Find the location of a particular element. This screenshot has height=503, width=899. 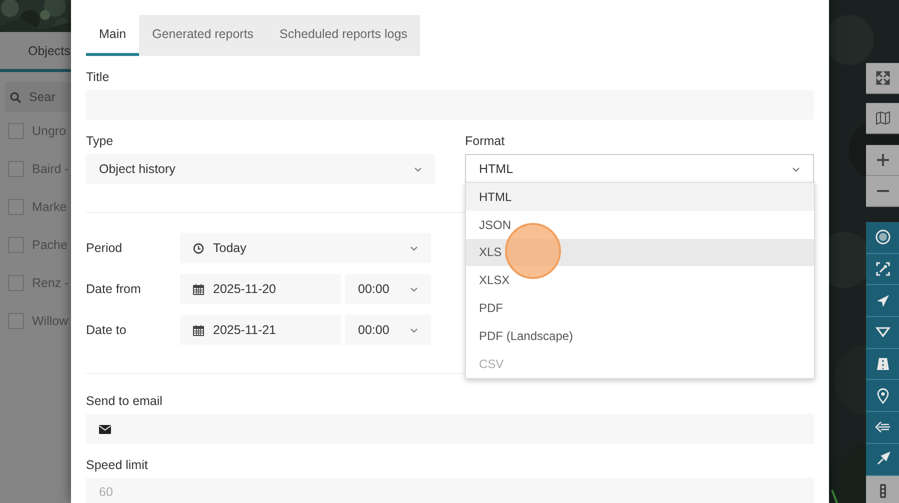

location-pin-icon is located at coordinates (882, 396).